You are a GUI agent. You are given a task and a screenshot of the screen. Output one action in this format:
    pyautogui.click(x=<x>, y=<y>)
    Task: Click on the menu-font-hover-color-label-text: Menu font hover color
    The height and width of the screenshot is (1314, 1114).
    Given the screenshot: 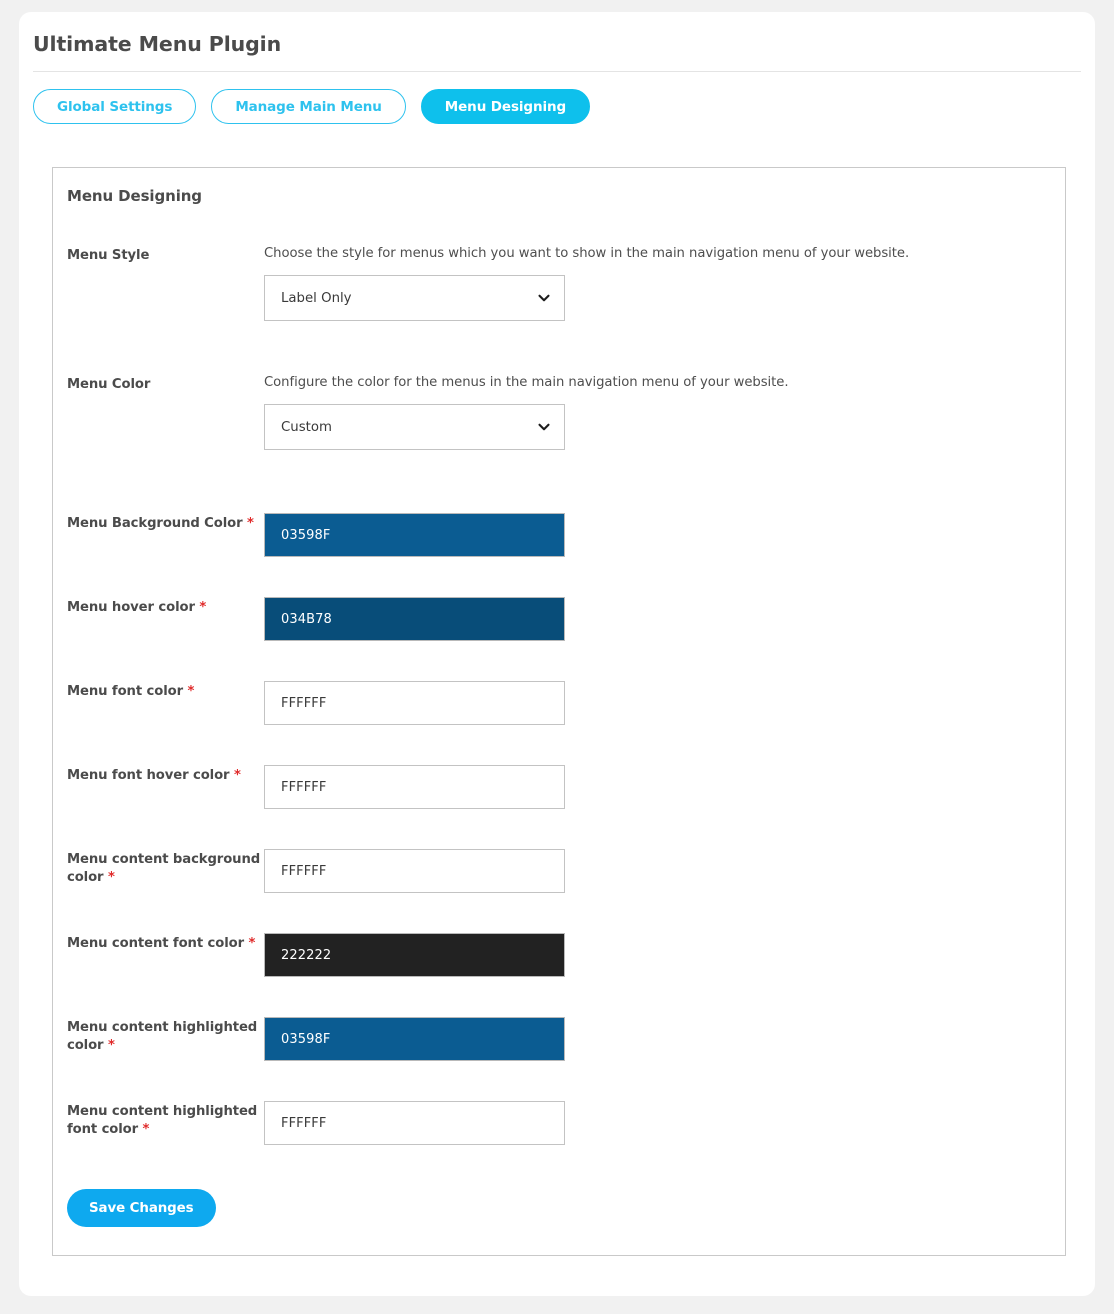 What is the action you would take?
    pyautogui.click(x=148, y=775)
    